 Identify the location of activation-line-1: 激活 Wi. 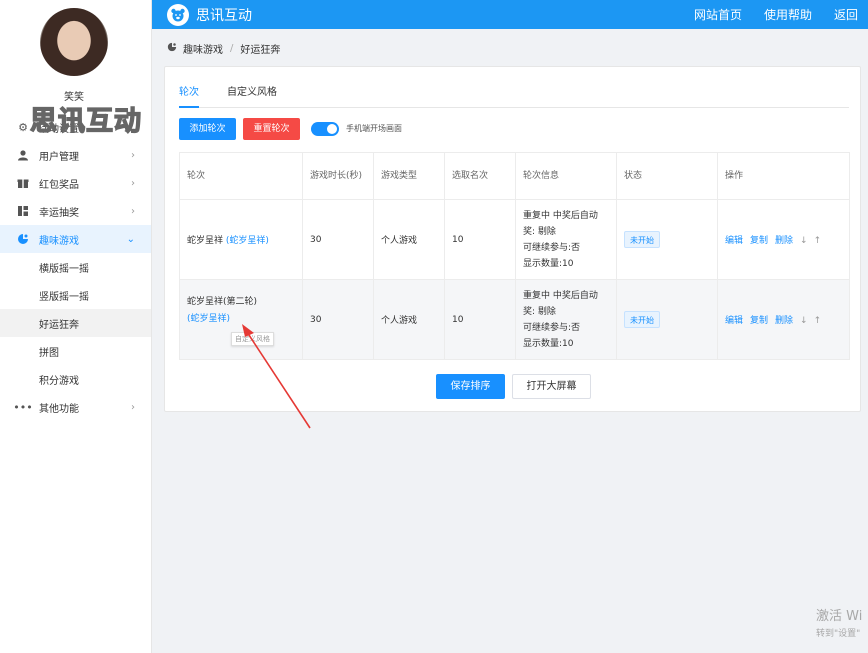
(839, 616).